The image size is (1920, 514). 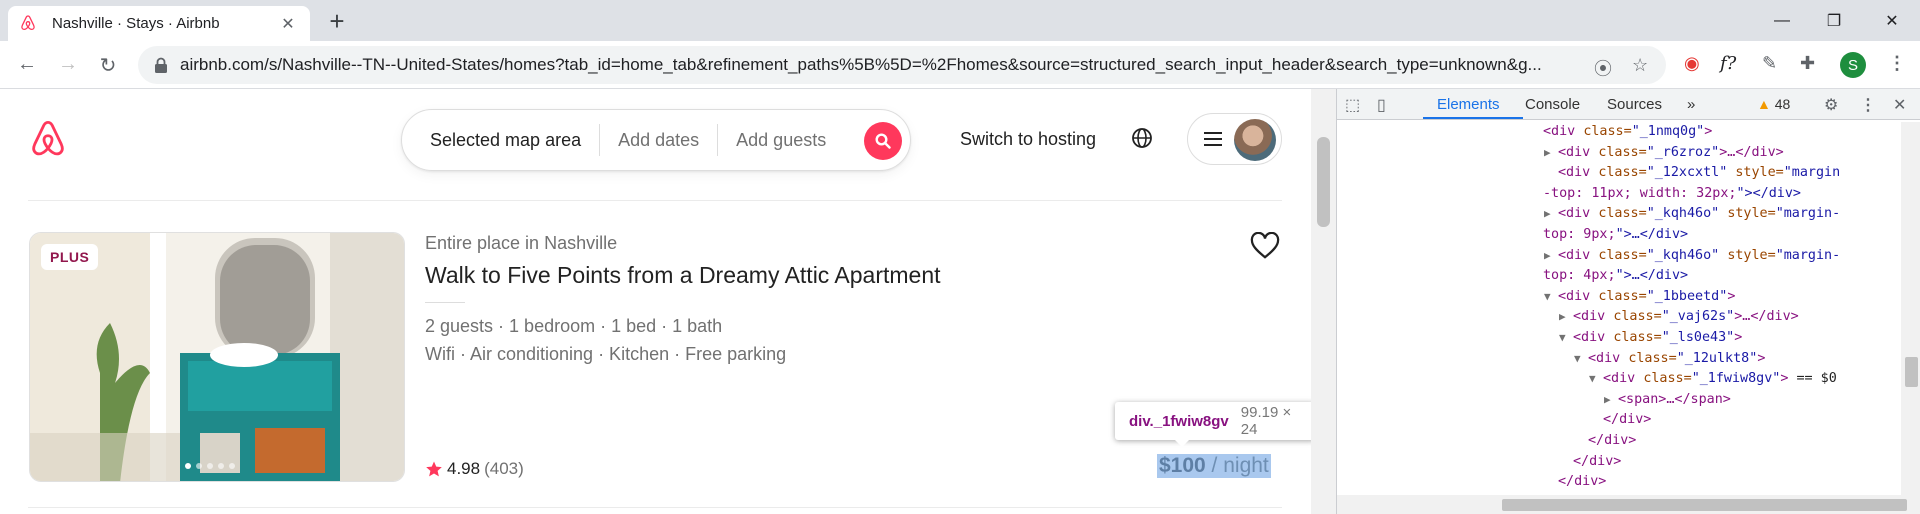 I want to click on restore-icon: ❐, so click(x=1834, y=20).